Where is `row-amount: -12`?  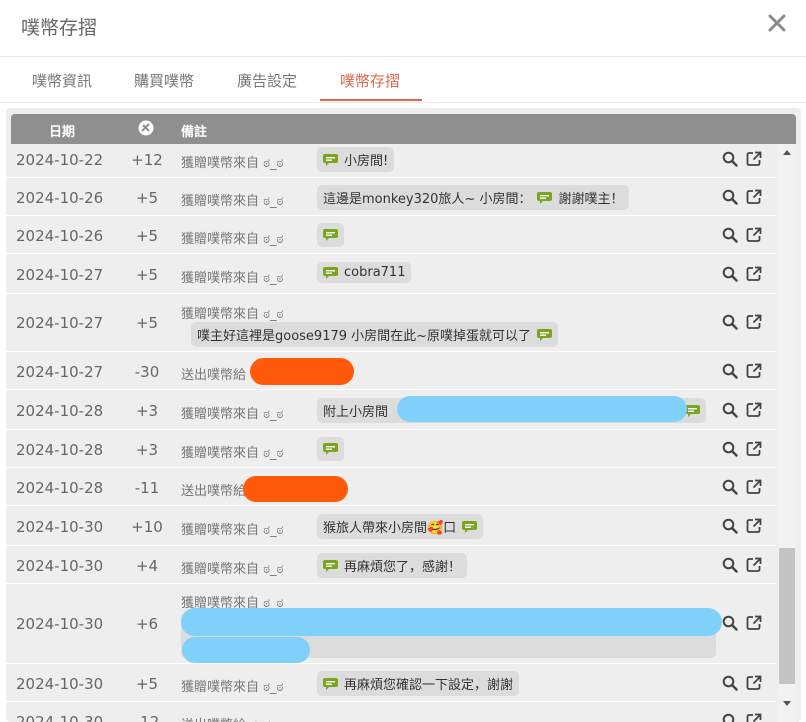
row-amount: -12 is located at coordinates (147, 717).